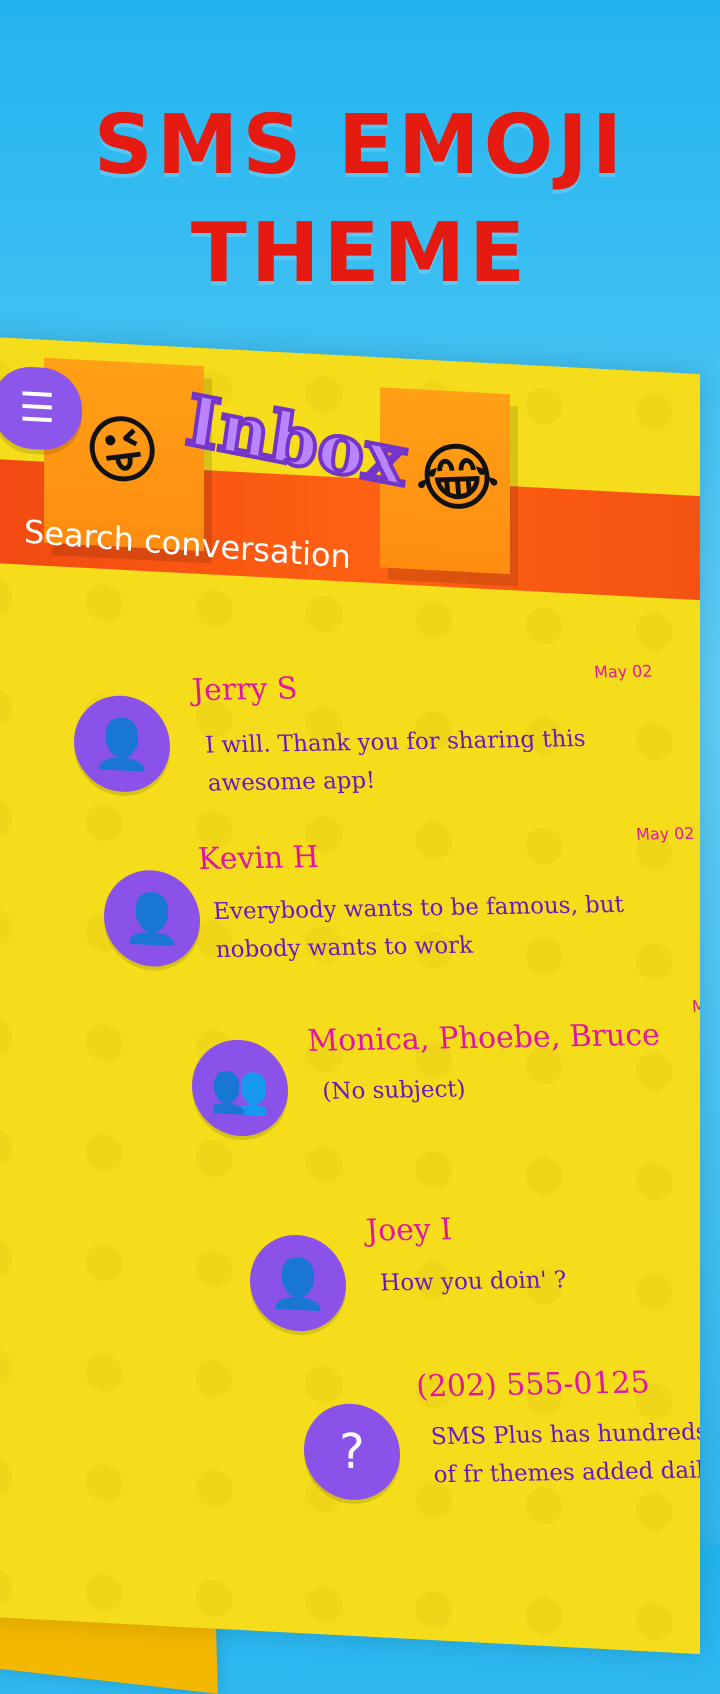 This screenshot has height=1694, width=720. Describe the element at coordinates (695, 1006) in the screenshot. I see `message-date: May` at that location.